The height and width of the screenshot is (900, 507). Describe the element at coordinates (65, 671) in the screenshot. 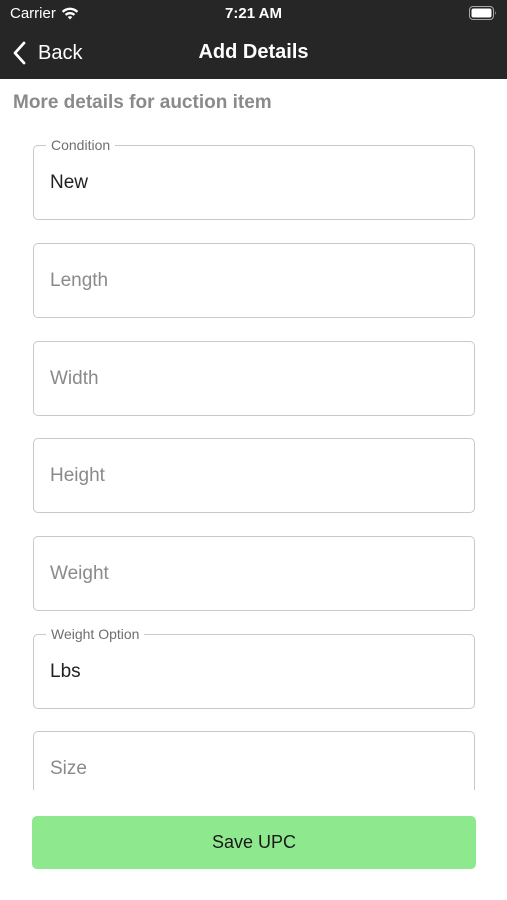

I see `weight-option-value: Lbs` at that location.